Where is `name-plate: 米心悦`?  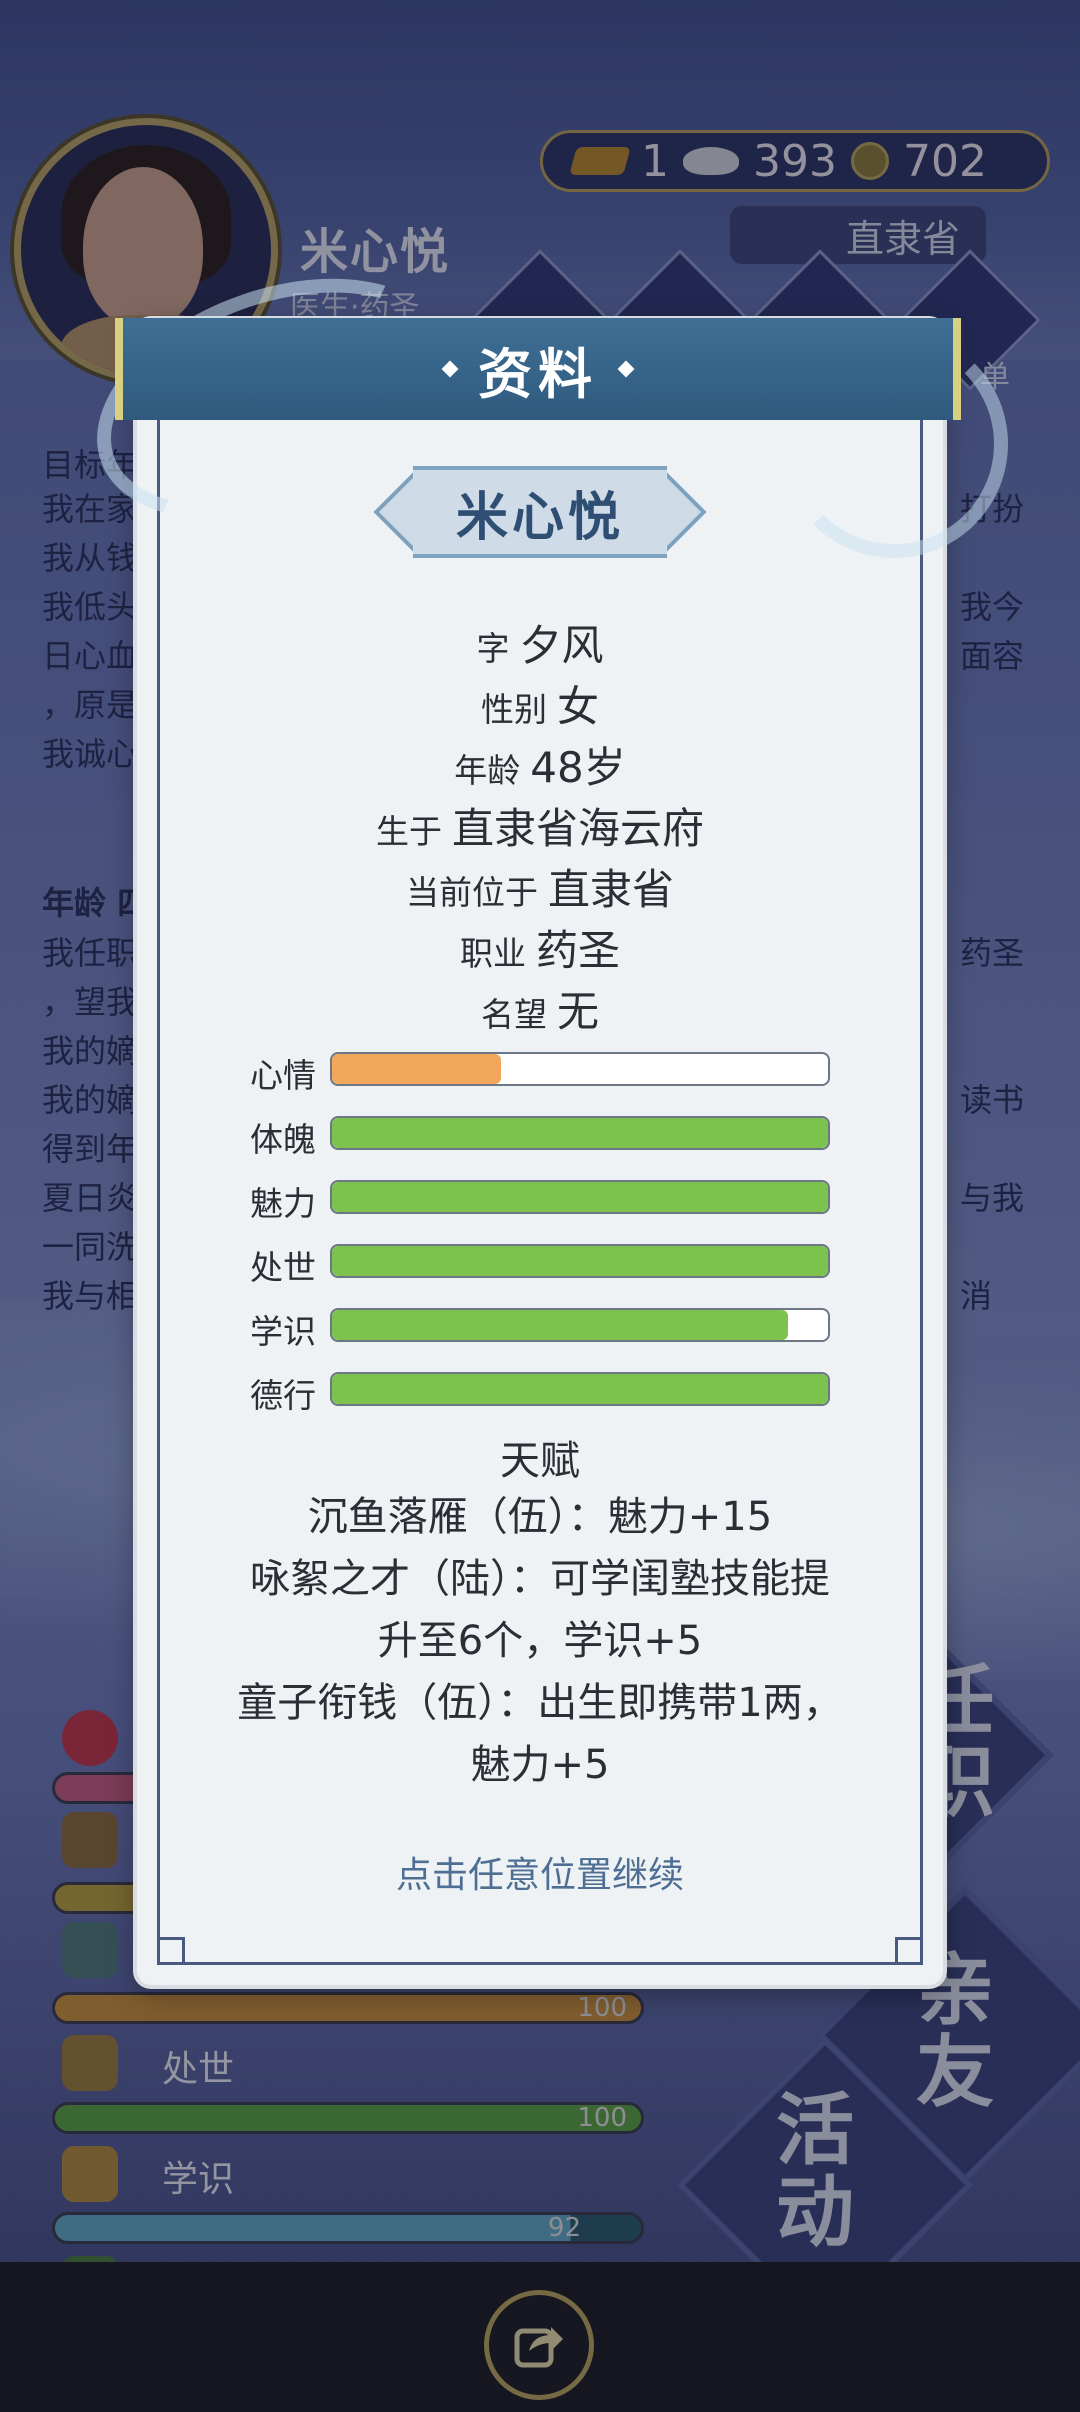
name-plate: 米心悦 is located at coordinates (540, 512).